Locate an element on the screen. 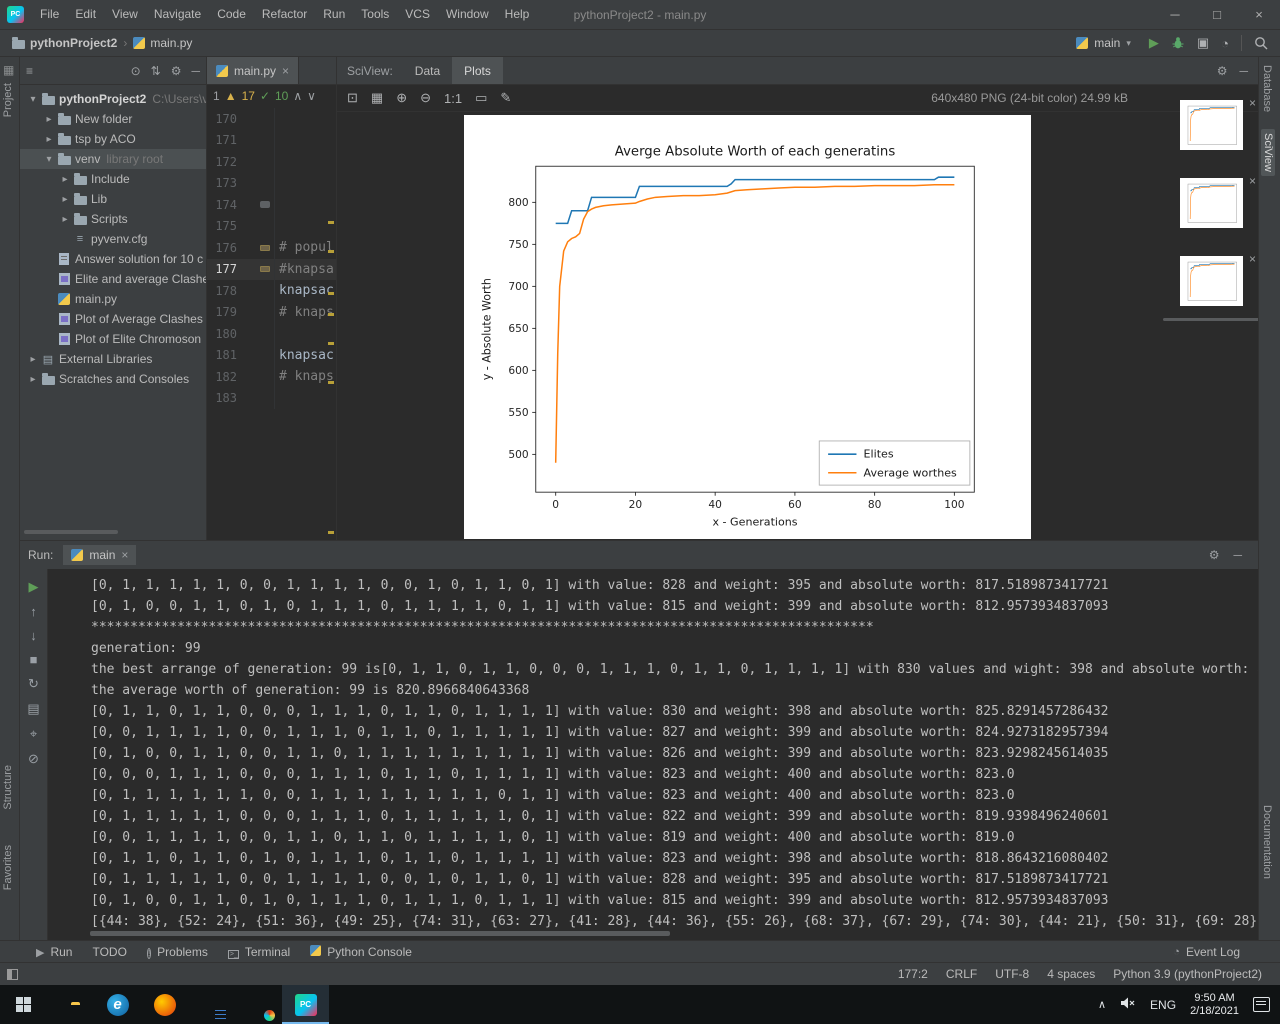 The width and height of the screenshot is (1280, 1024). volume-icon is located at coordinates (1128, 1004).